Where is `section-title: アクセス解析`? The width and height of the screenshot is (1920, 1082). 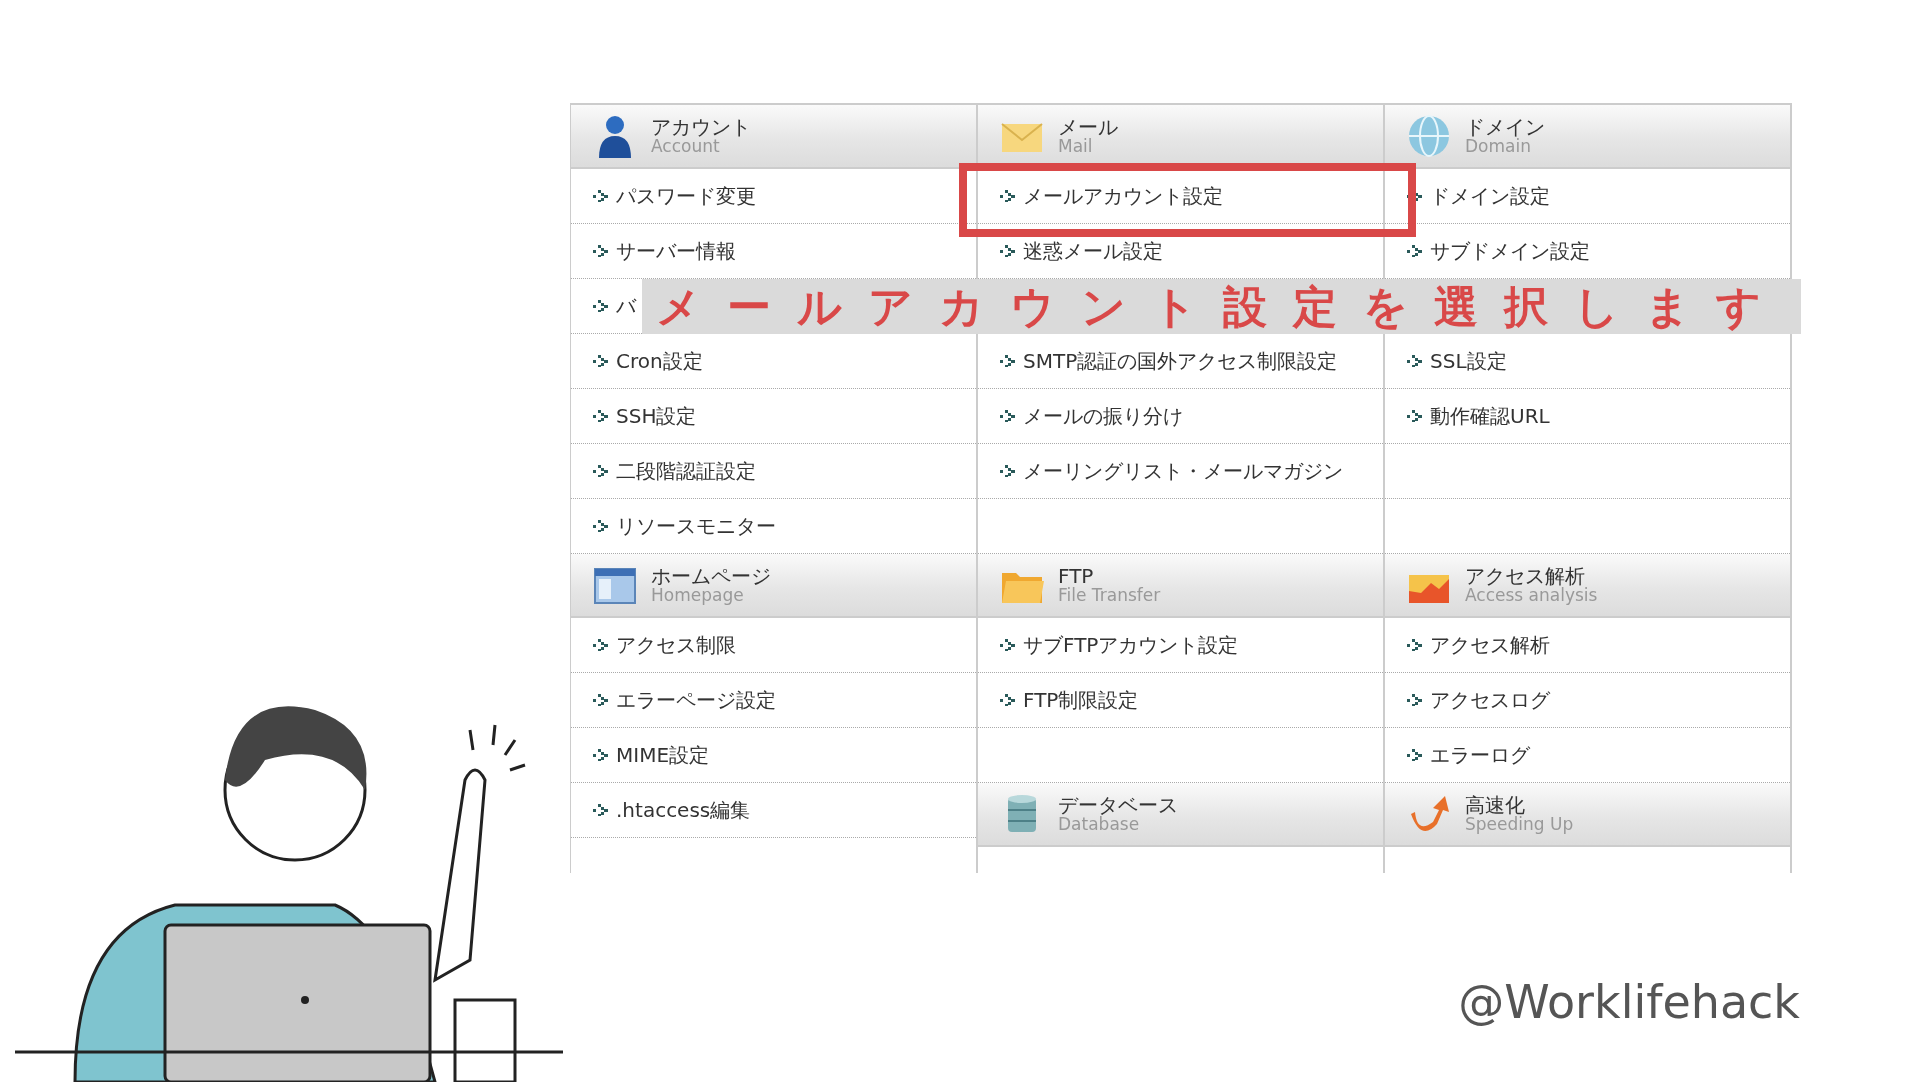 section-title: アクセス解析 is located at coordinates (1525, 576).